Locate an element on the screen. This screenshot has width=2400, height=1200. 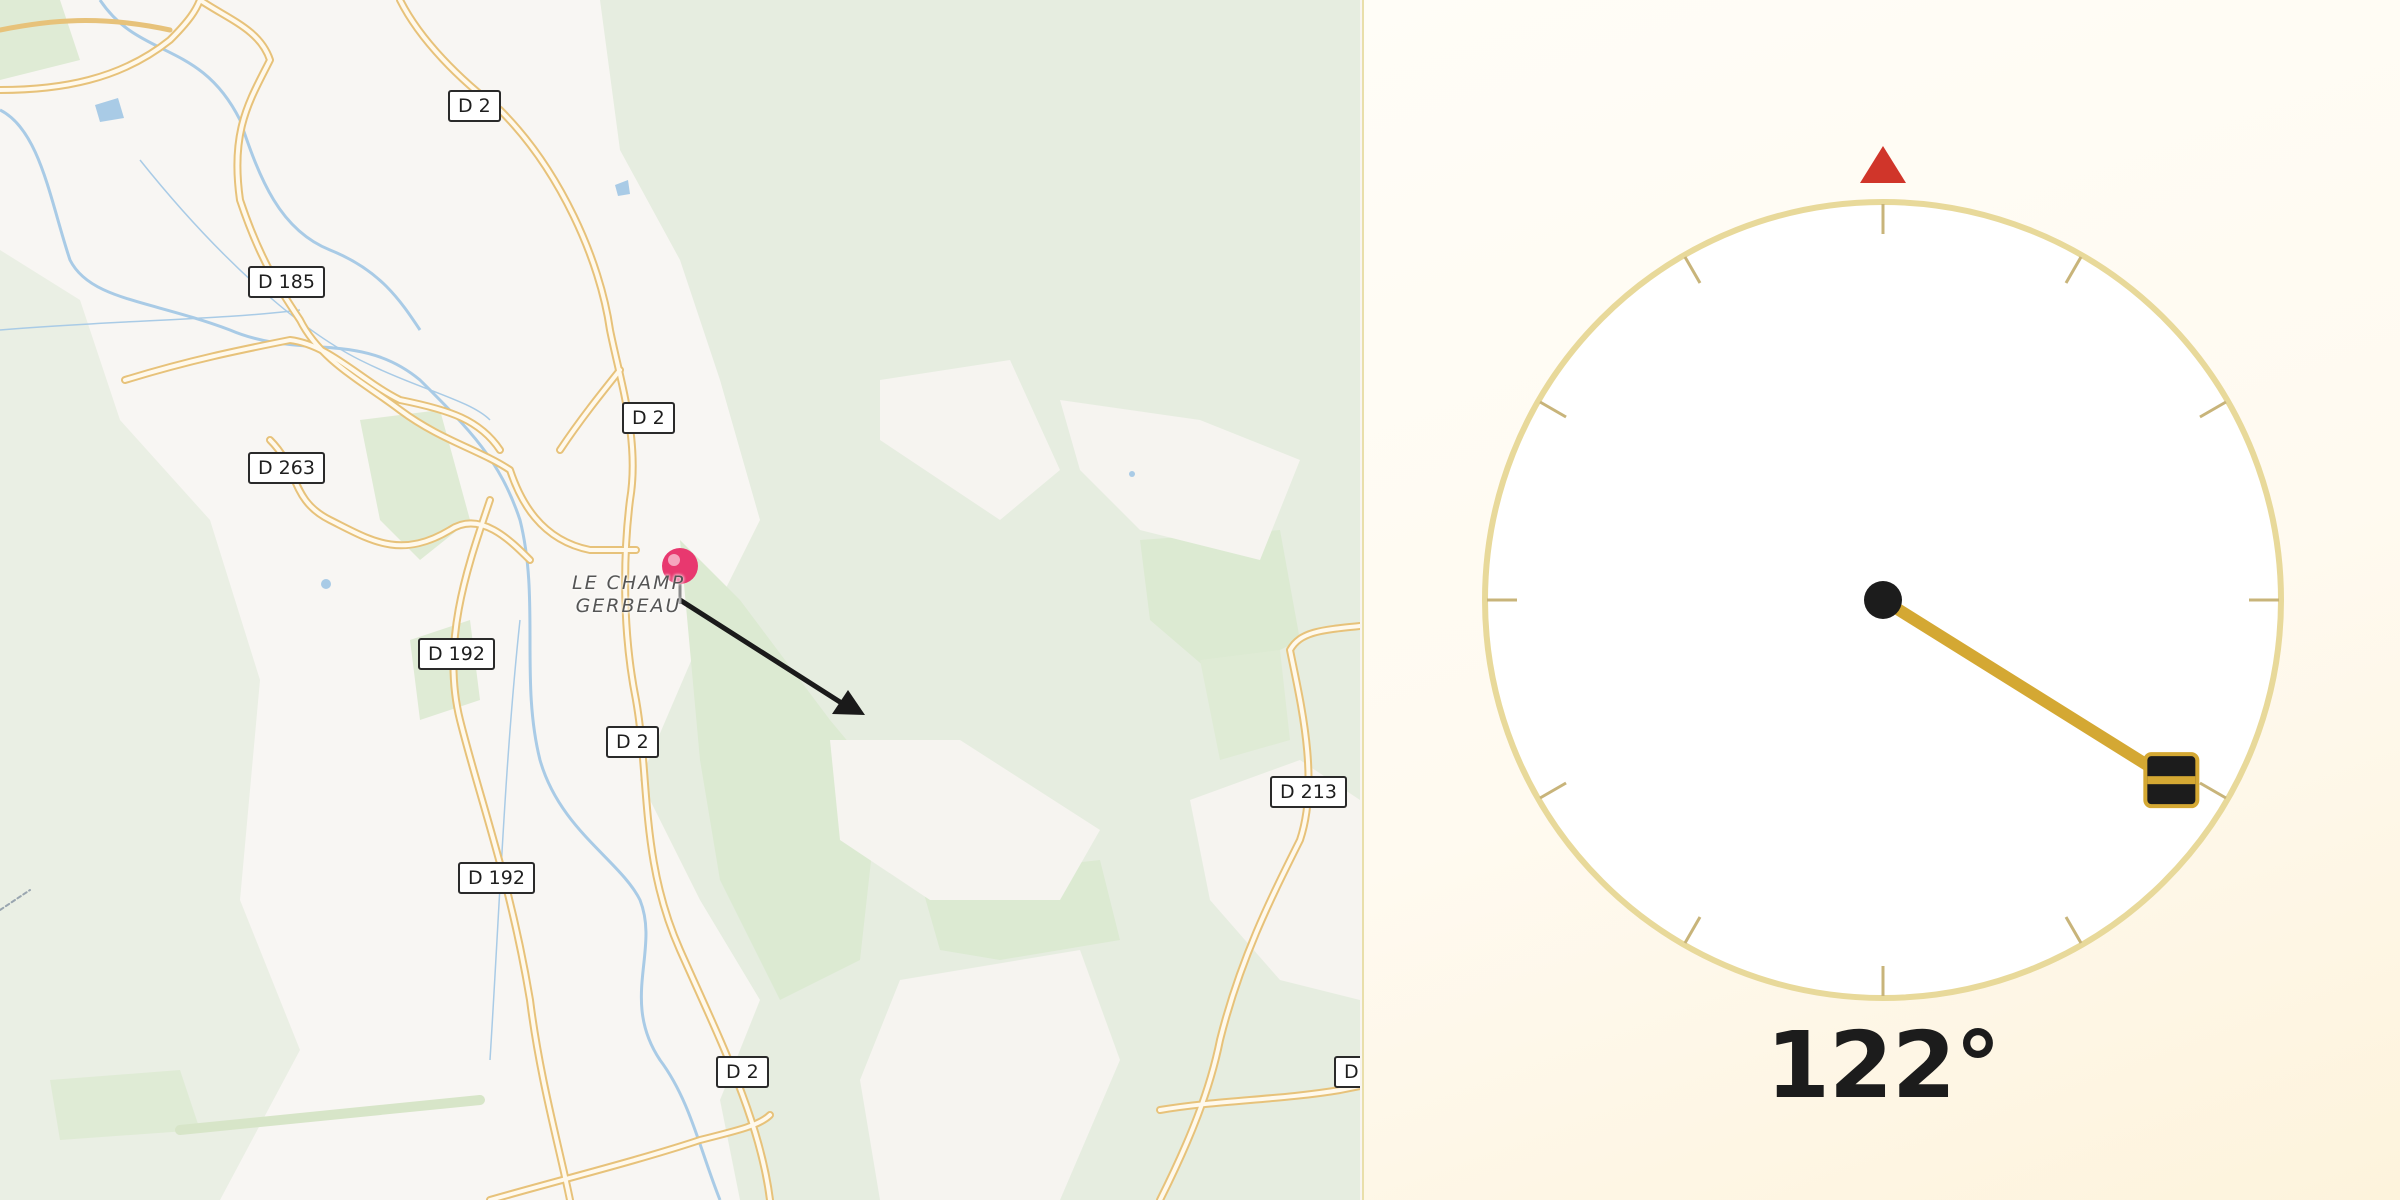
place-label-line-1: LE CHAMP is located at coordinates (629, 583).